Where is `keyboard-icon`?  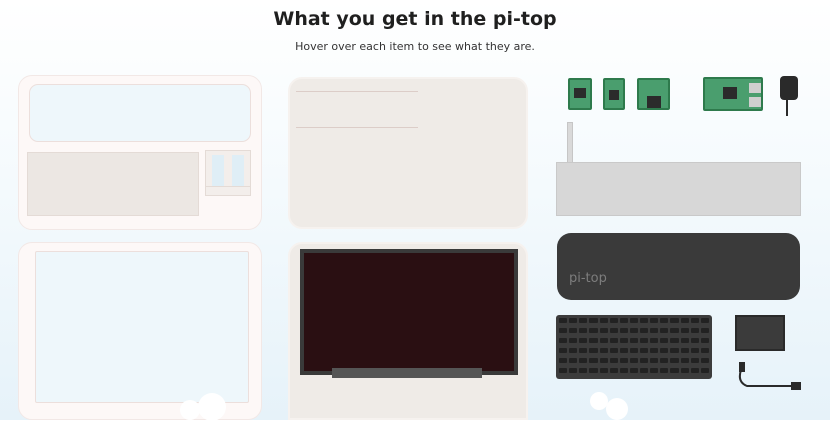 keyboard-icon is located at coordinates (634, 347).